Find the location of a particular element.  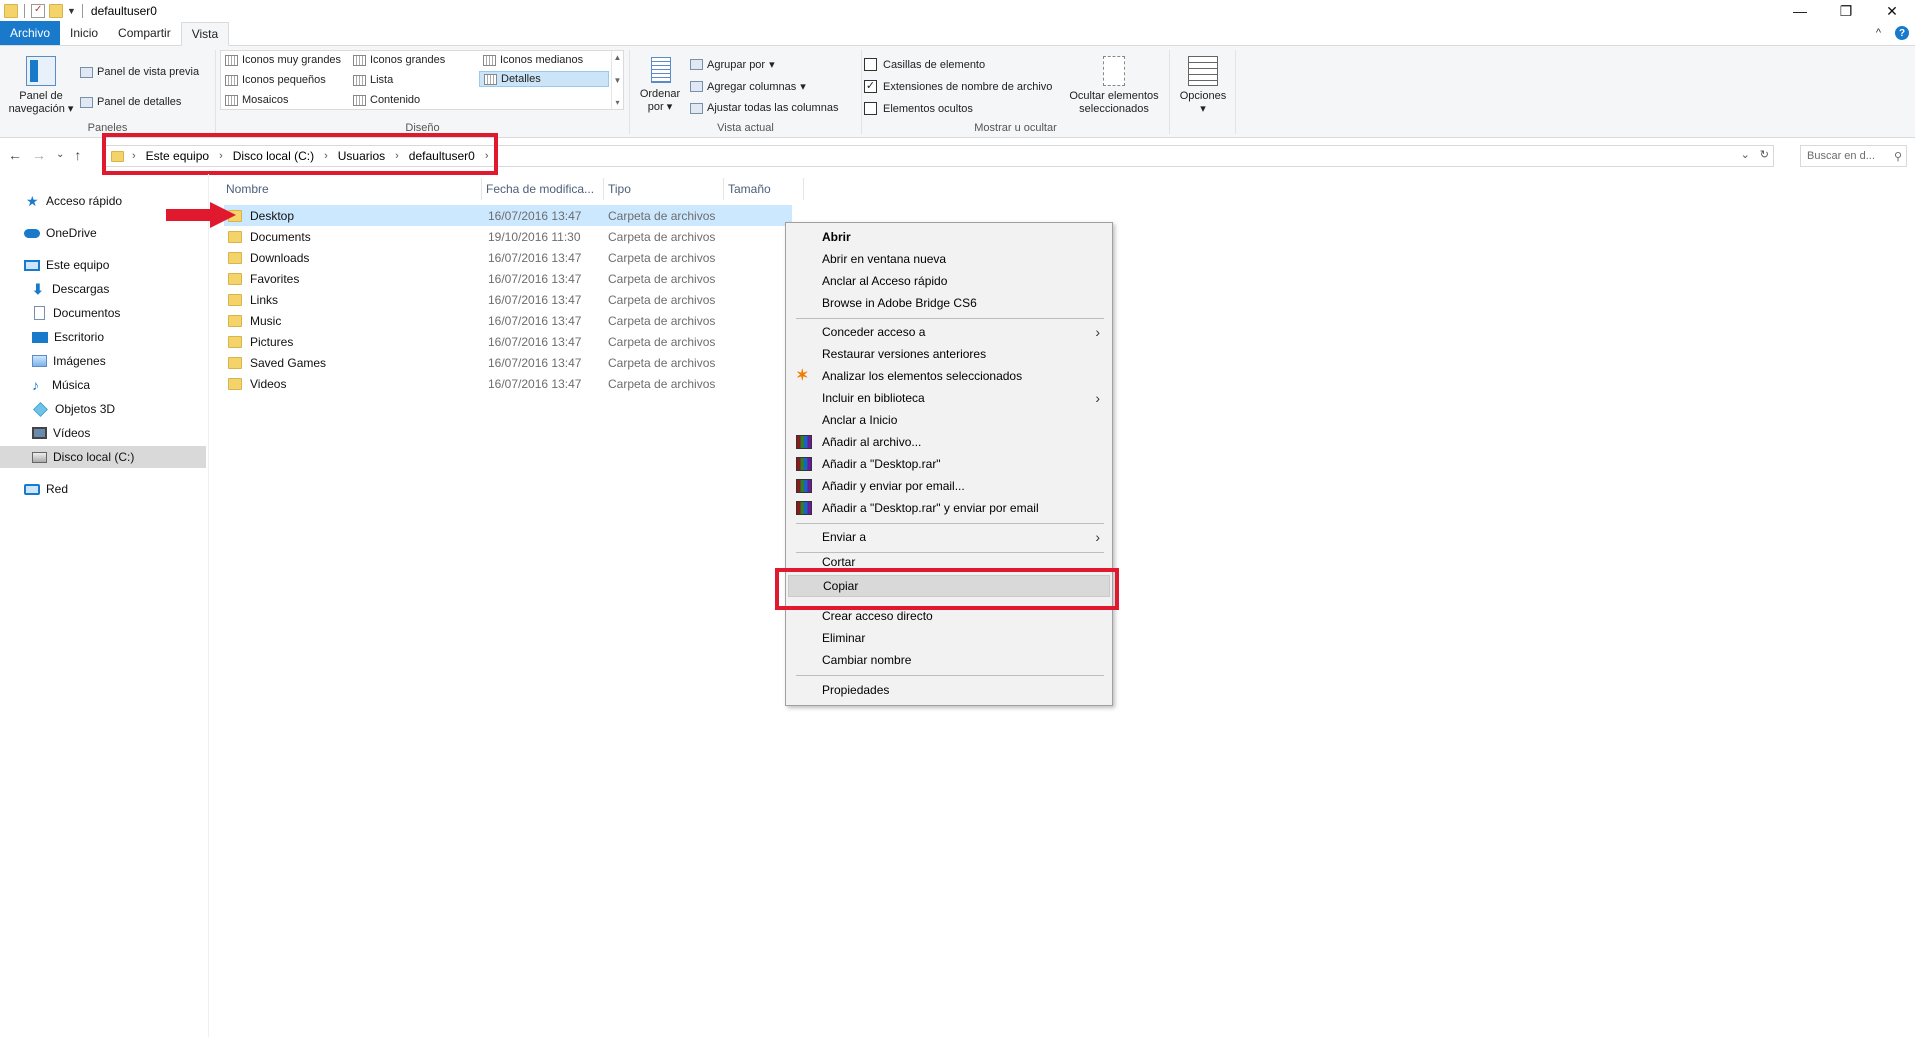

restore-icon: ❐ is located at coordinates (1846, 11).